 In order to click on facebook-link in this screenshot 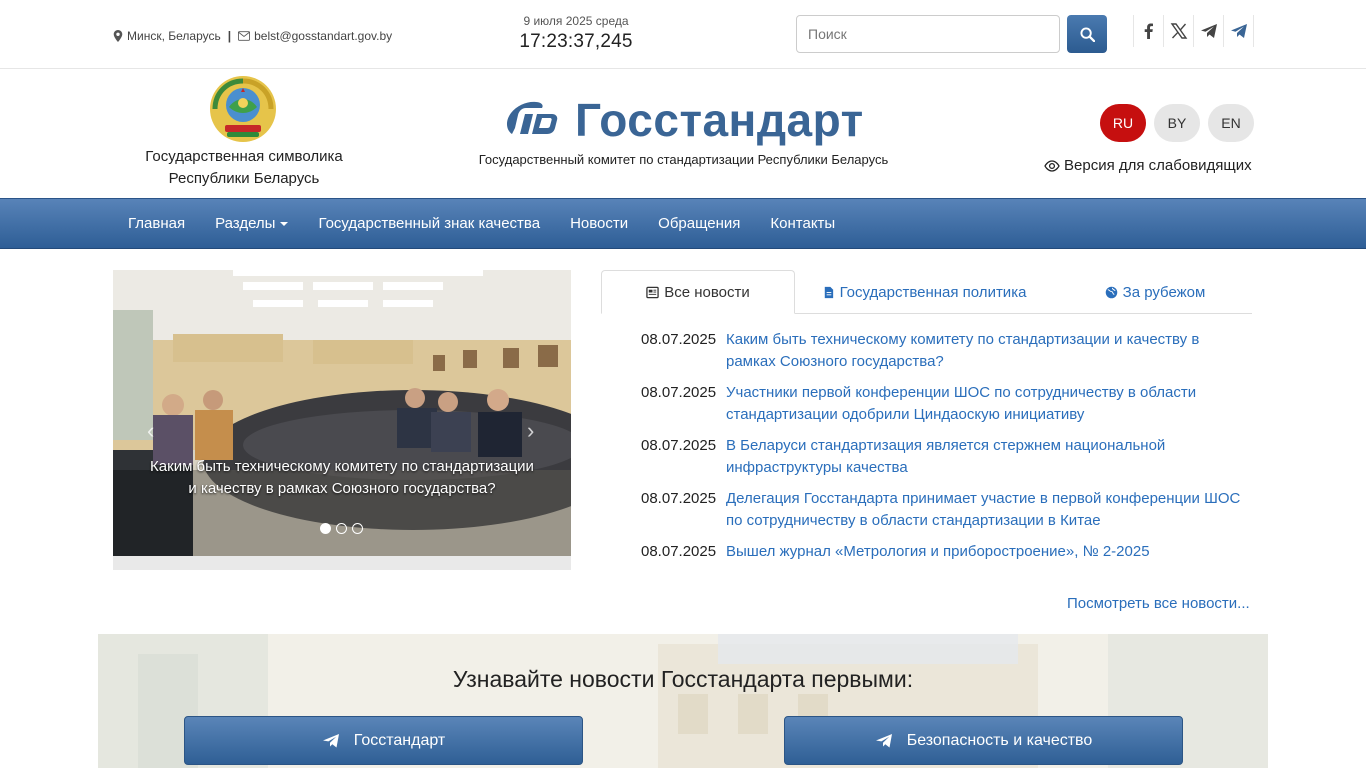, I will do `click(1149, 31)`.